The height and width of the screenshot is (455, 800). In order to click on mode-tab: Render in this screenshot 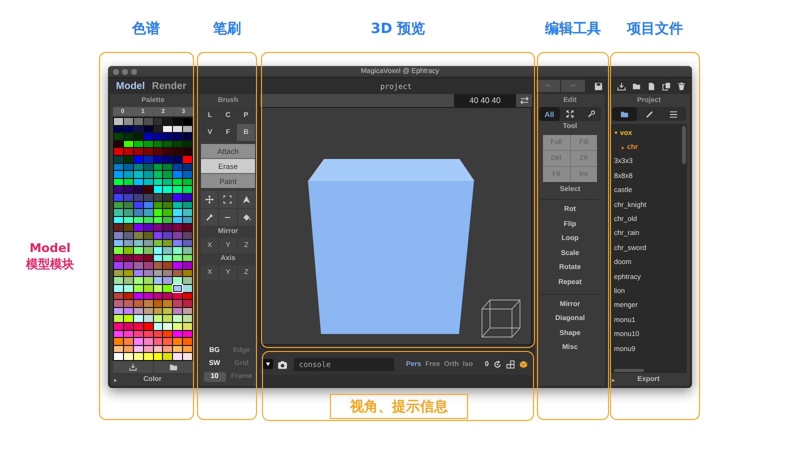, I will do `click(169, 86)`.